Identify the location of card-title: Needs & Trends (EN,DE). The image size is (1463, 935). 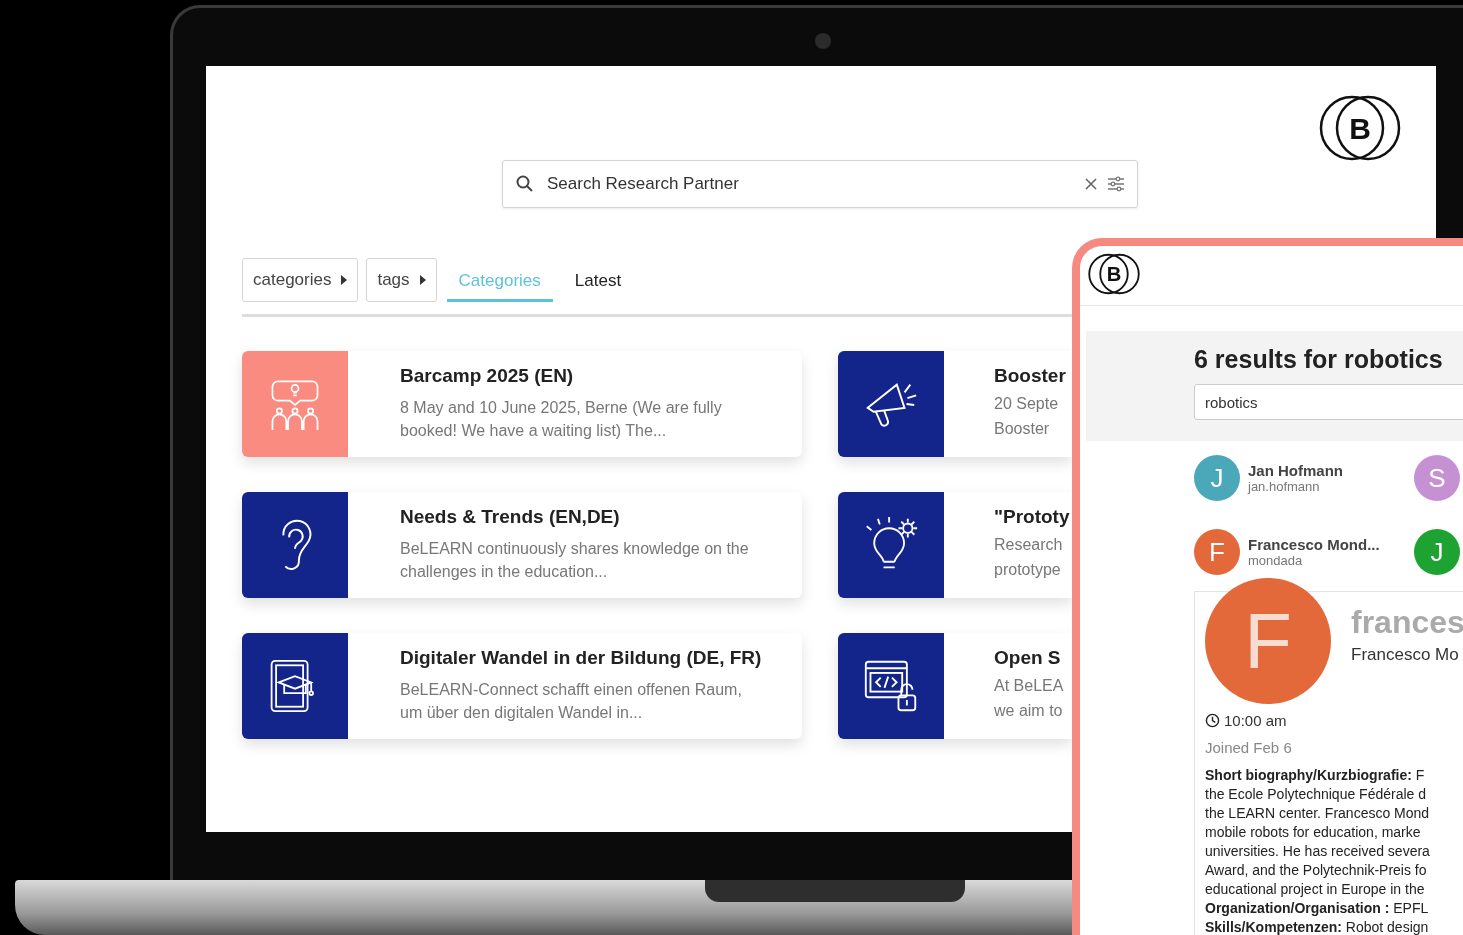
(510, 517).